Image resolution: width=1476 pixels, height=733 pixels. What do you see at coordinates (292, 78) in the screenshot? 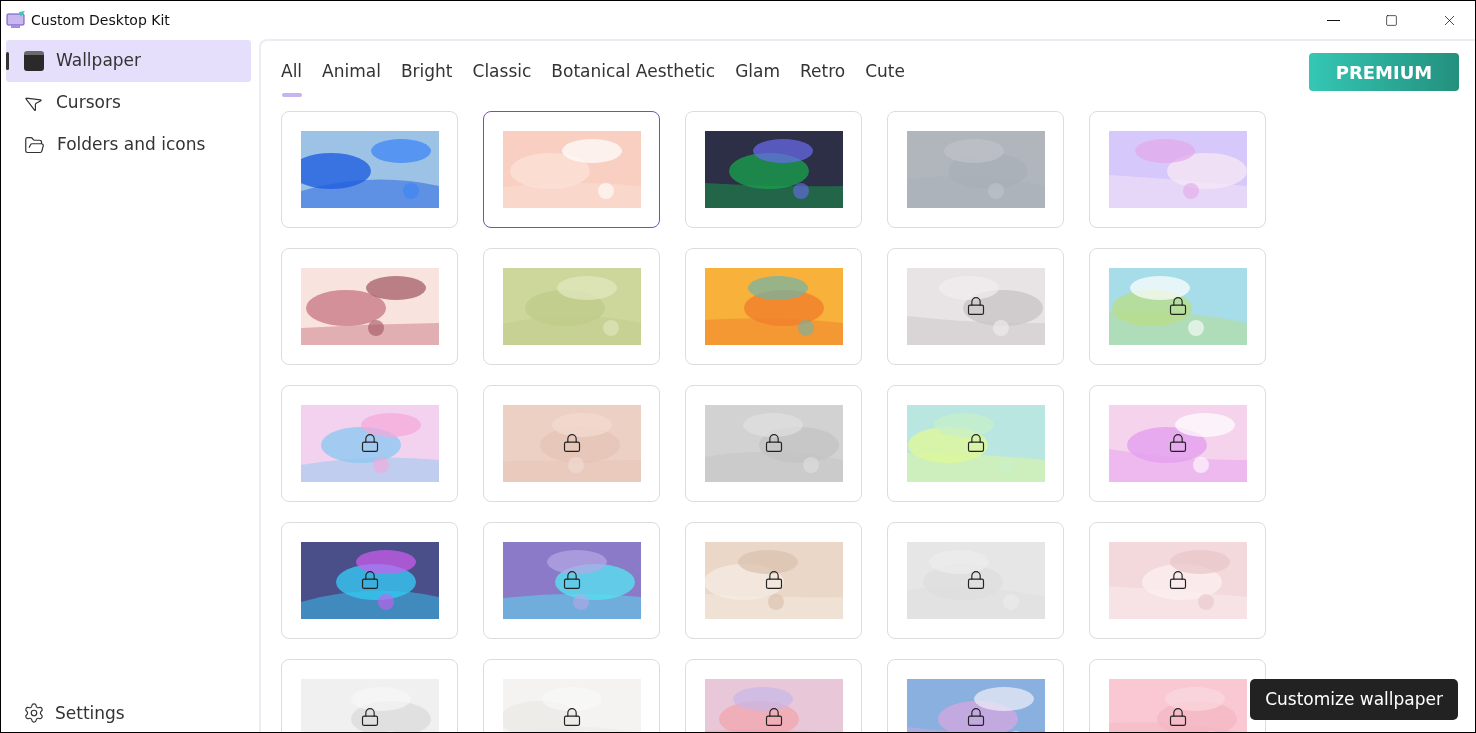
I see `category-tab: All` at bounding box center [292, 78].